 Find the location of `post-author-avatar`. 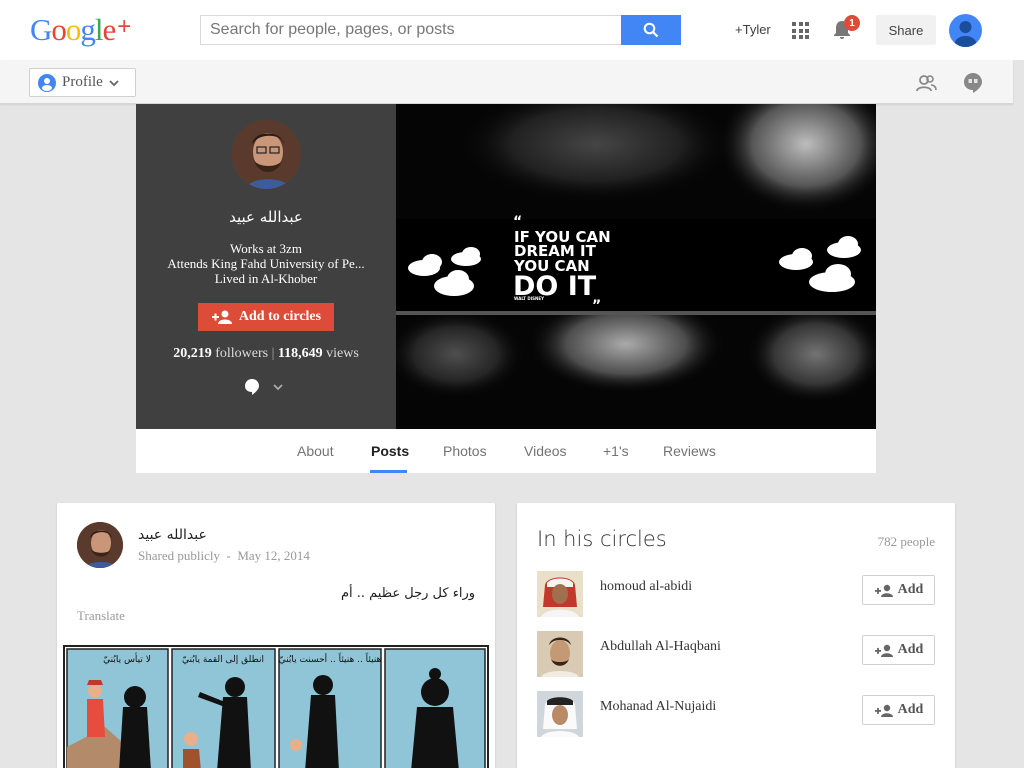

post-author-avatar is located at coordinates (100, 545).